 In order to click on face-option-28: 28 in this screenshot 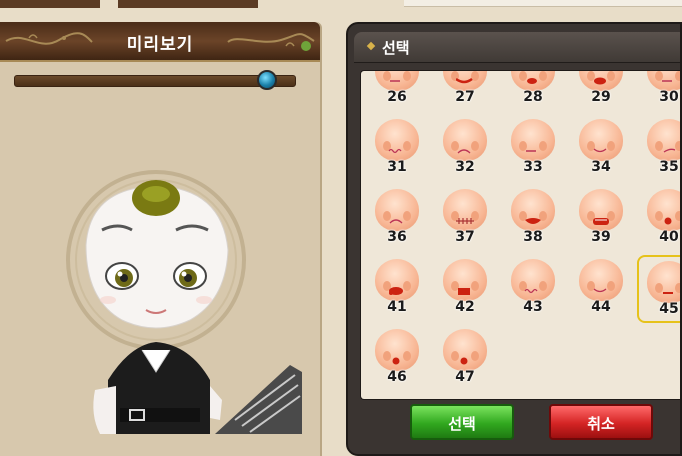, I will do `click(533, 92)`.